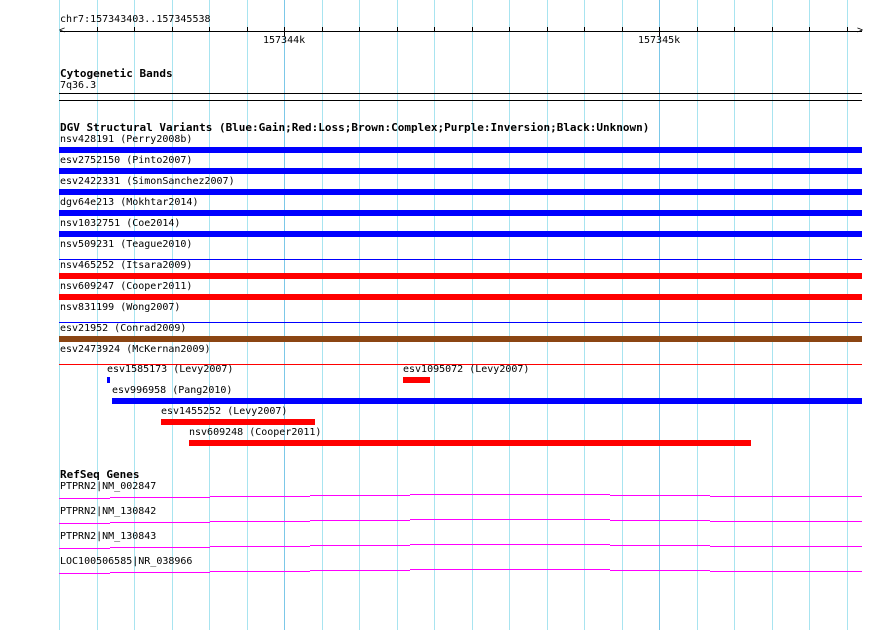 This screenshot has height=630, width=890. I want to click on gene-models, so click(460, 534).